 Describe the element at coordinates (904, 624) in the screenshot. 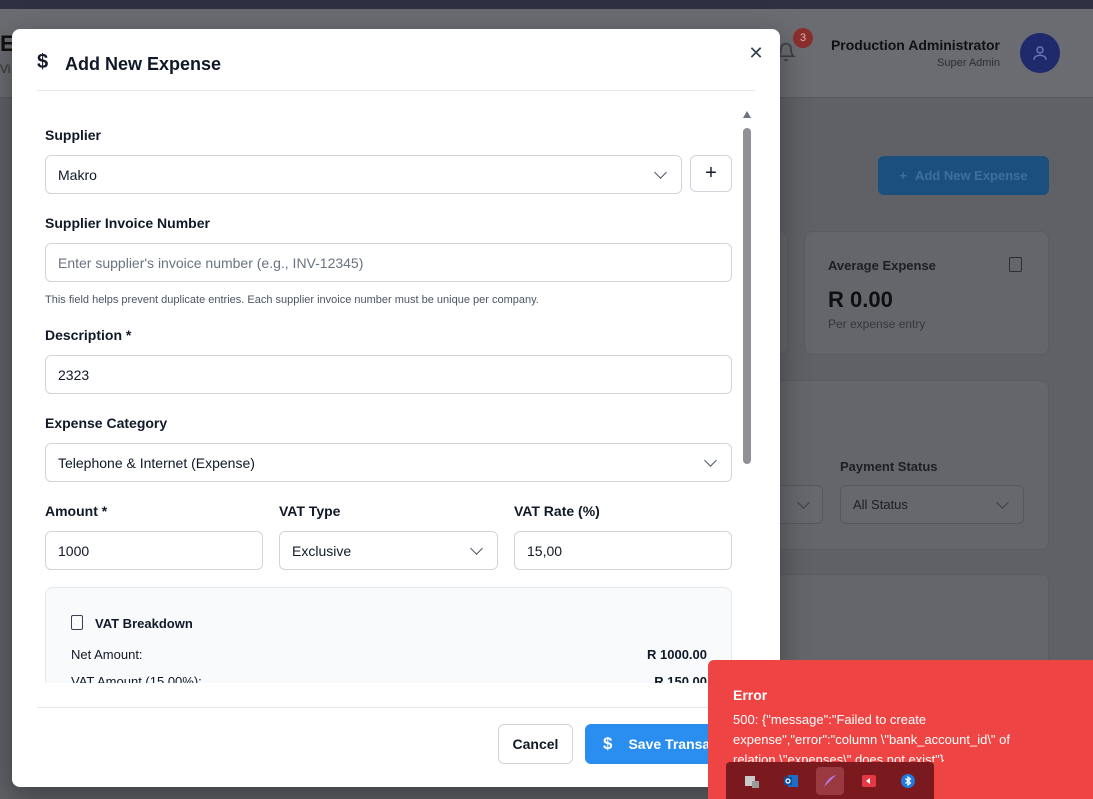

I see `table-card` at that location.